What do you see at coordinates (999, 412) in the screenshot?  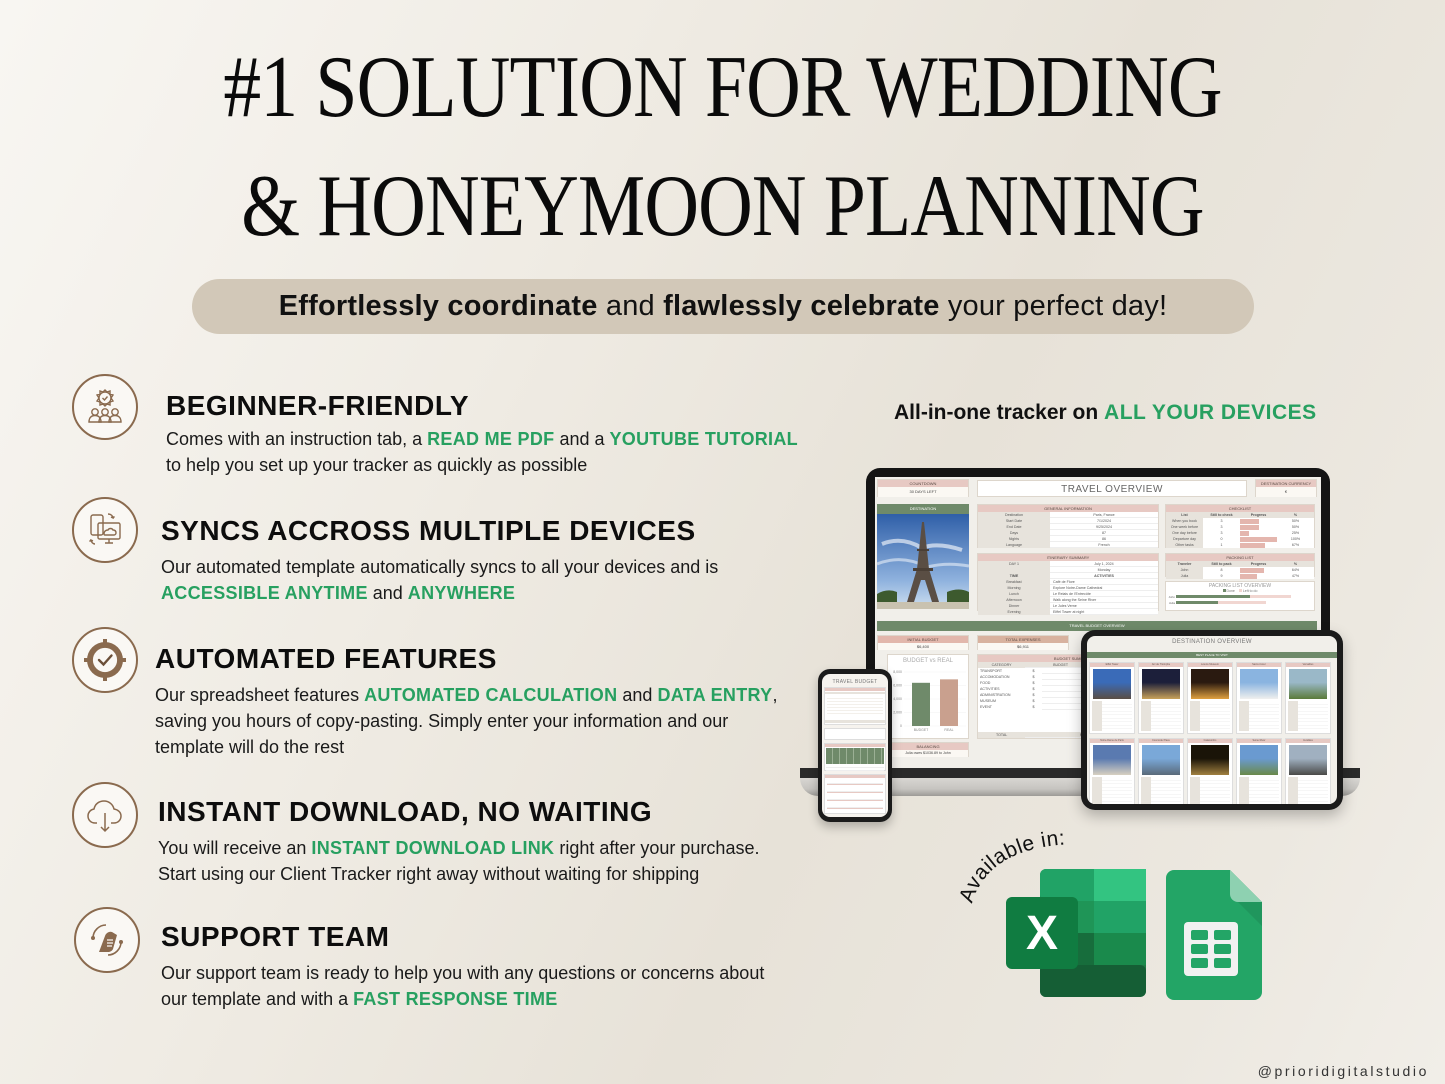 I see `caption-prefix: All-in-one tracker on` at bounding box center [999, 412].